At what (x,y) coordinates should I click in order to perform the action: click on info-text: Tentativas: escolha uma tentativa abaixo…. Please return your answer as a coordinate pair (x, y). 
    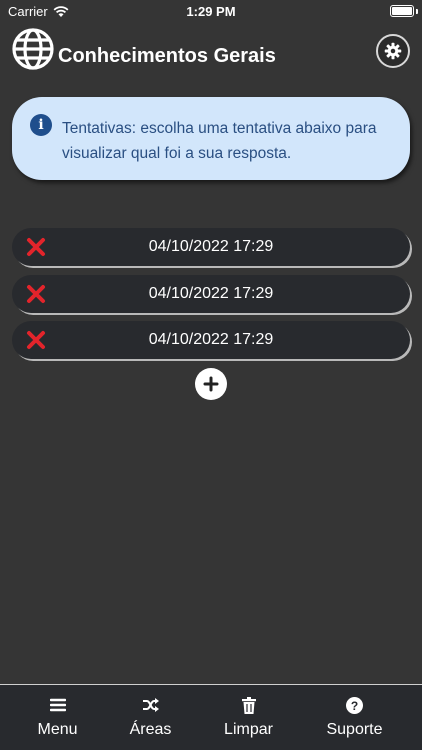
    Looking at the image, I should click on (219, 141).